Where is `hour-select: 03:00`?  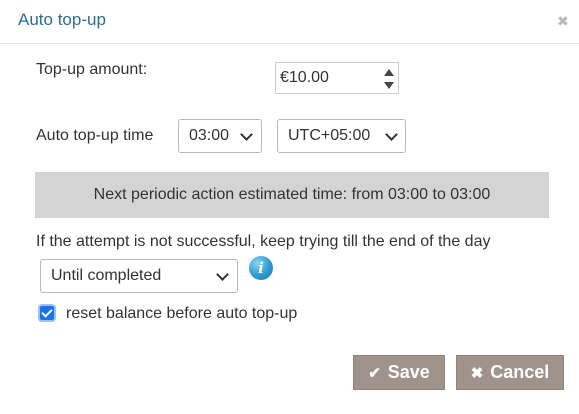
hour-select: 03:00 is located at coordinates (220, 136).